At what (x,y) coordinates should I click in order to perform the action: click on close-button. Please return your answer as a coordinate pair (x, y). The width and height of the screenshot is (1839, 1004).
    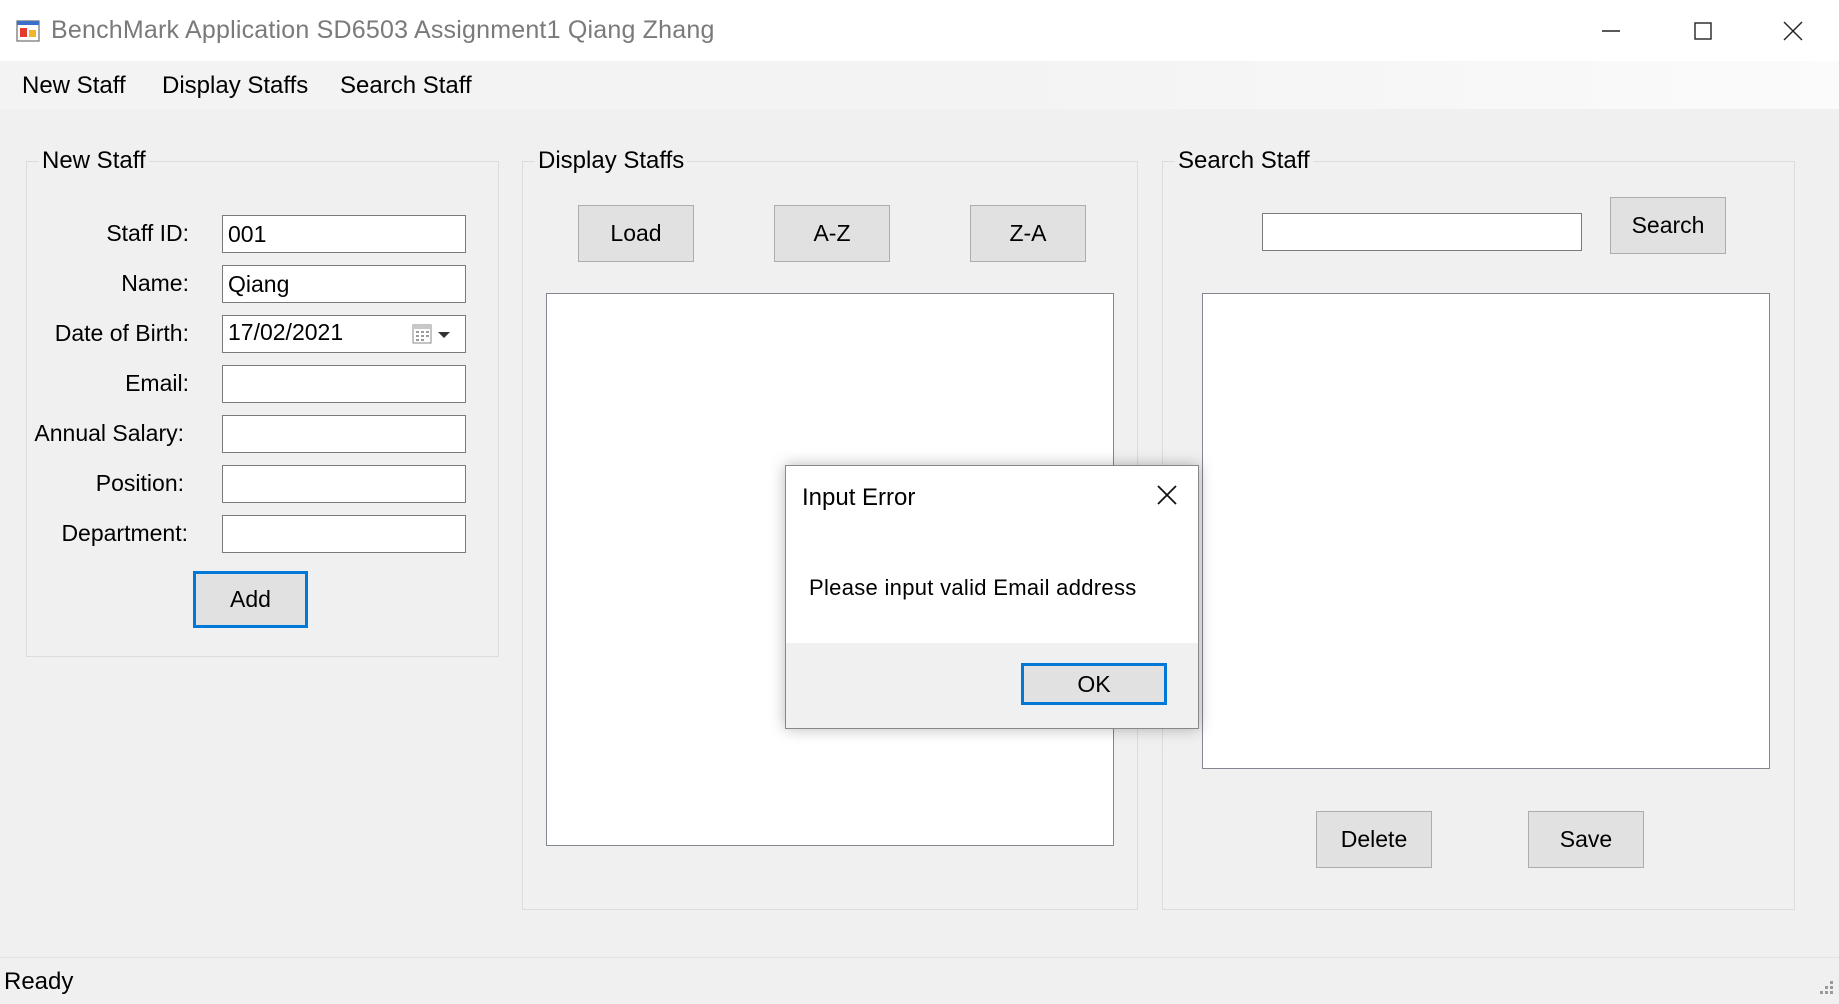
    Looking at the image, I should click on (1793, 30).